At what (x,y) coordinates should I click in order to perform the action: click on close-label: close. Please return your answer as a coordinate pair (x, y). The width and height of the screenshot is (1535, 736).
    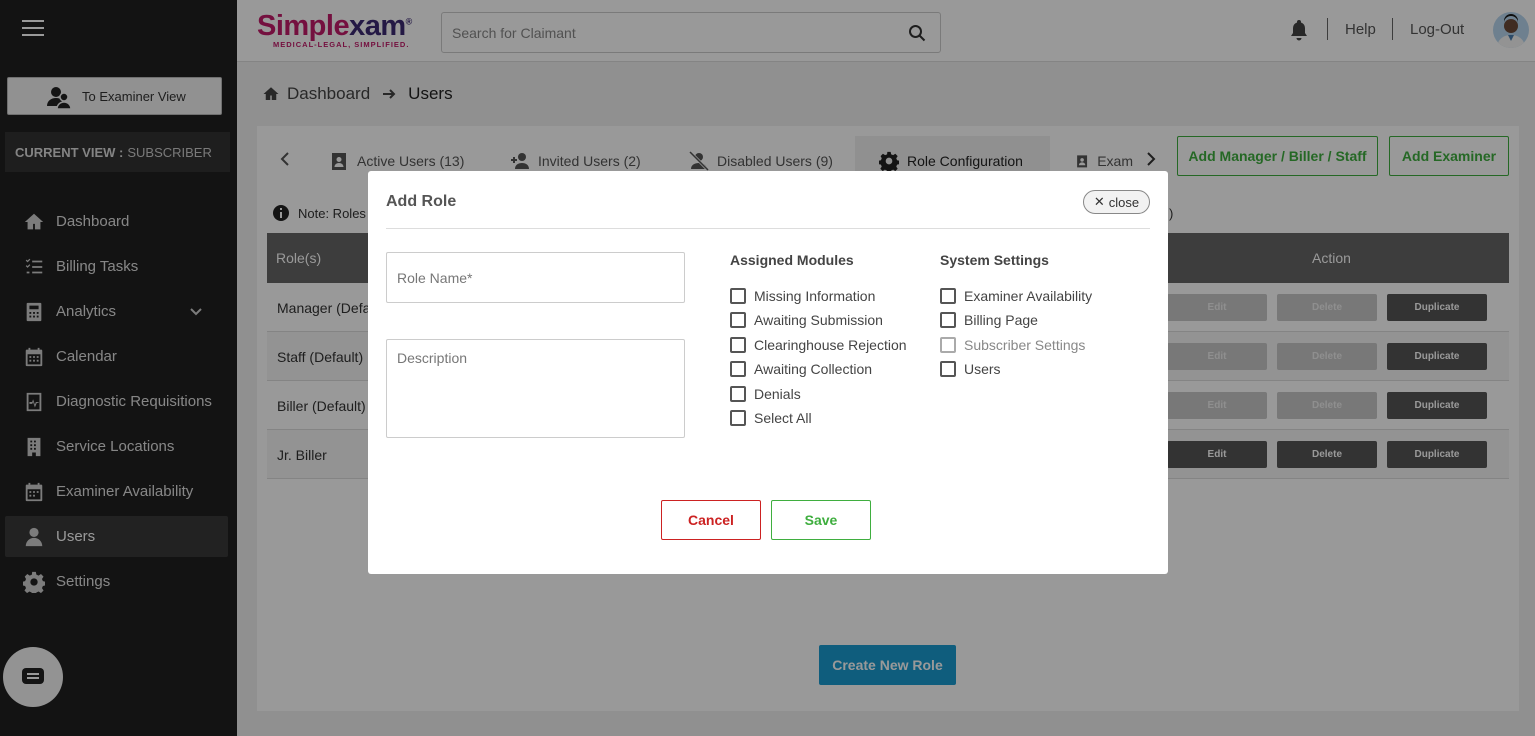
    Looking at the image, I should click on (1124, 202).